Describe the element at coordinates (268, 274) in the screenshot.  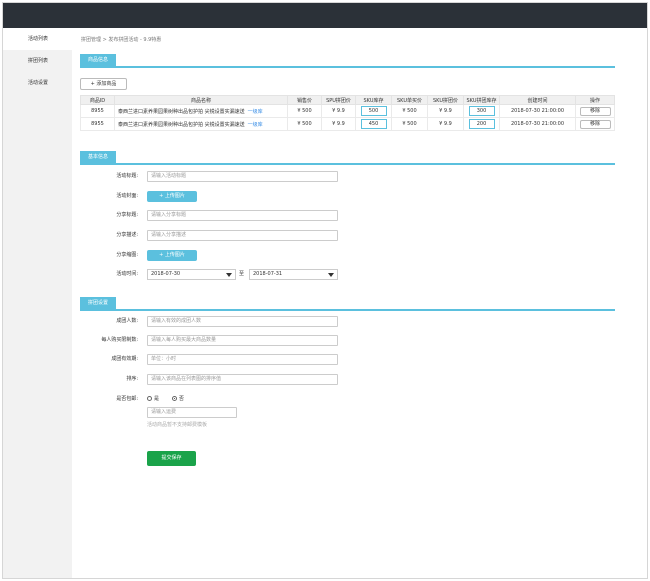
I see `end-date-value: 2018-07-31` at that location.